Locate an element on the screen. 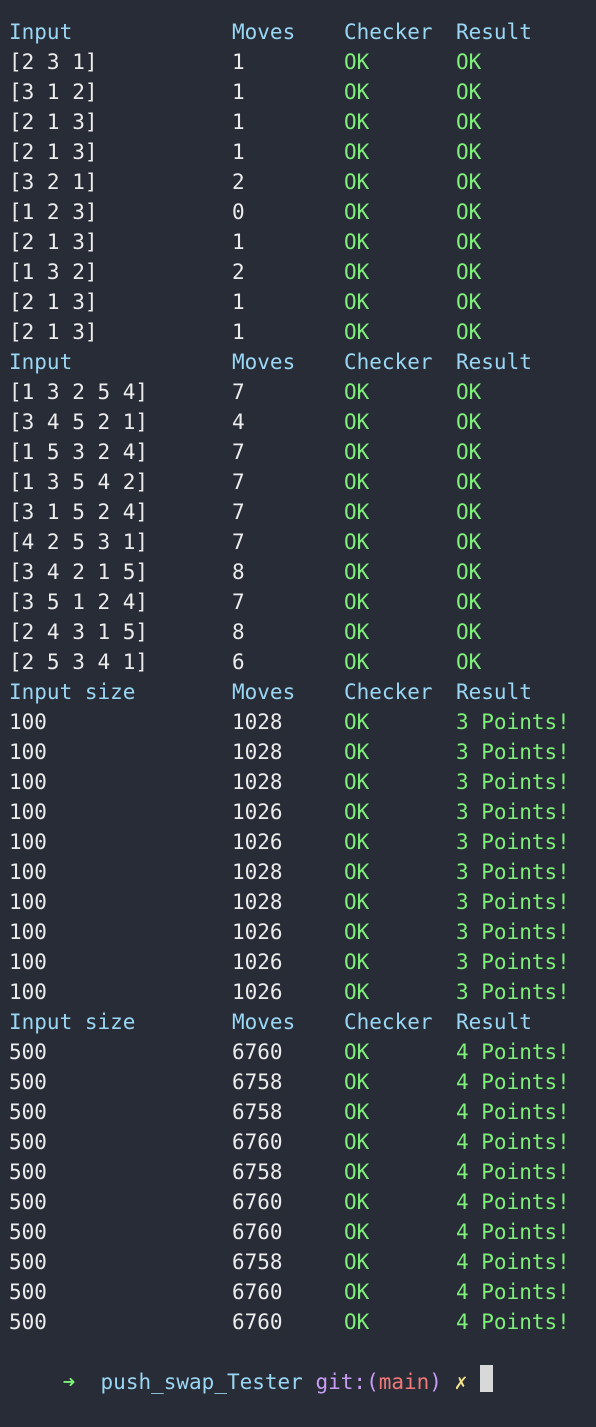 The height and width of the screenshot is (1427, 596). table-row: [2 3 1] 1 OK OK is located at coordinates (298, 62).